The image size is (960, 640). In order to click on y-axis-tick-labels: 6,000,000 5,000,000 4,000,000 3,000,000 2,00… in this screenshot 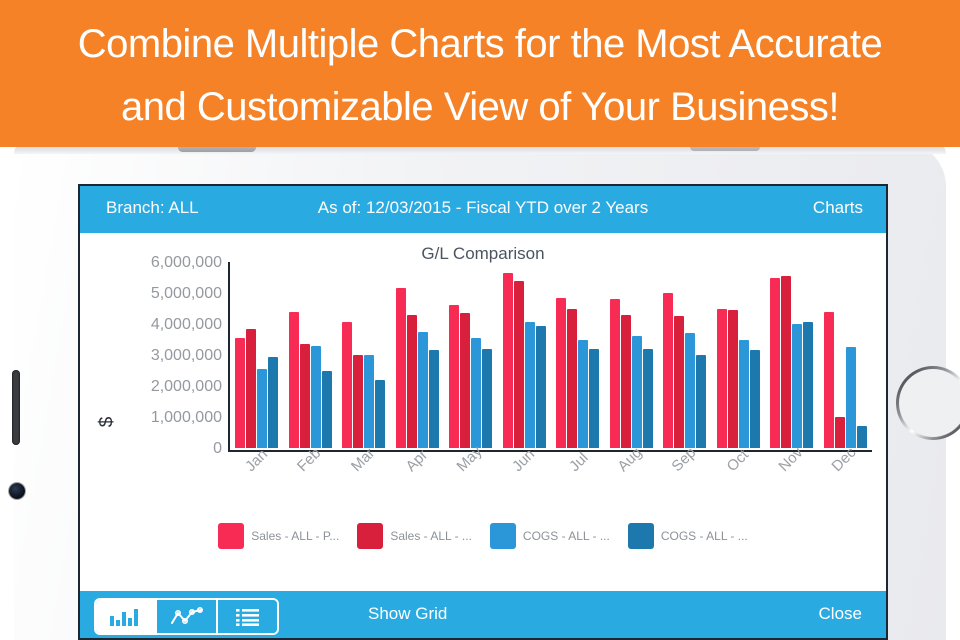, I will do `click(168, 368)`.